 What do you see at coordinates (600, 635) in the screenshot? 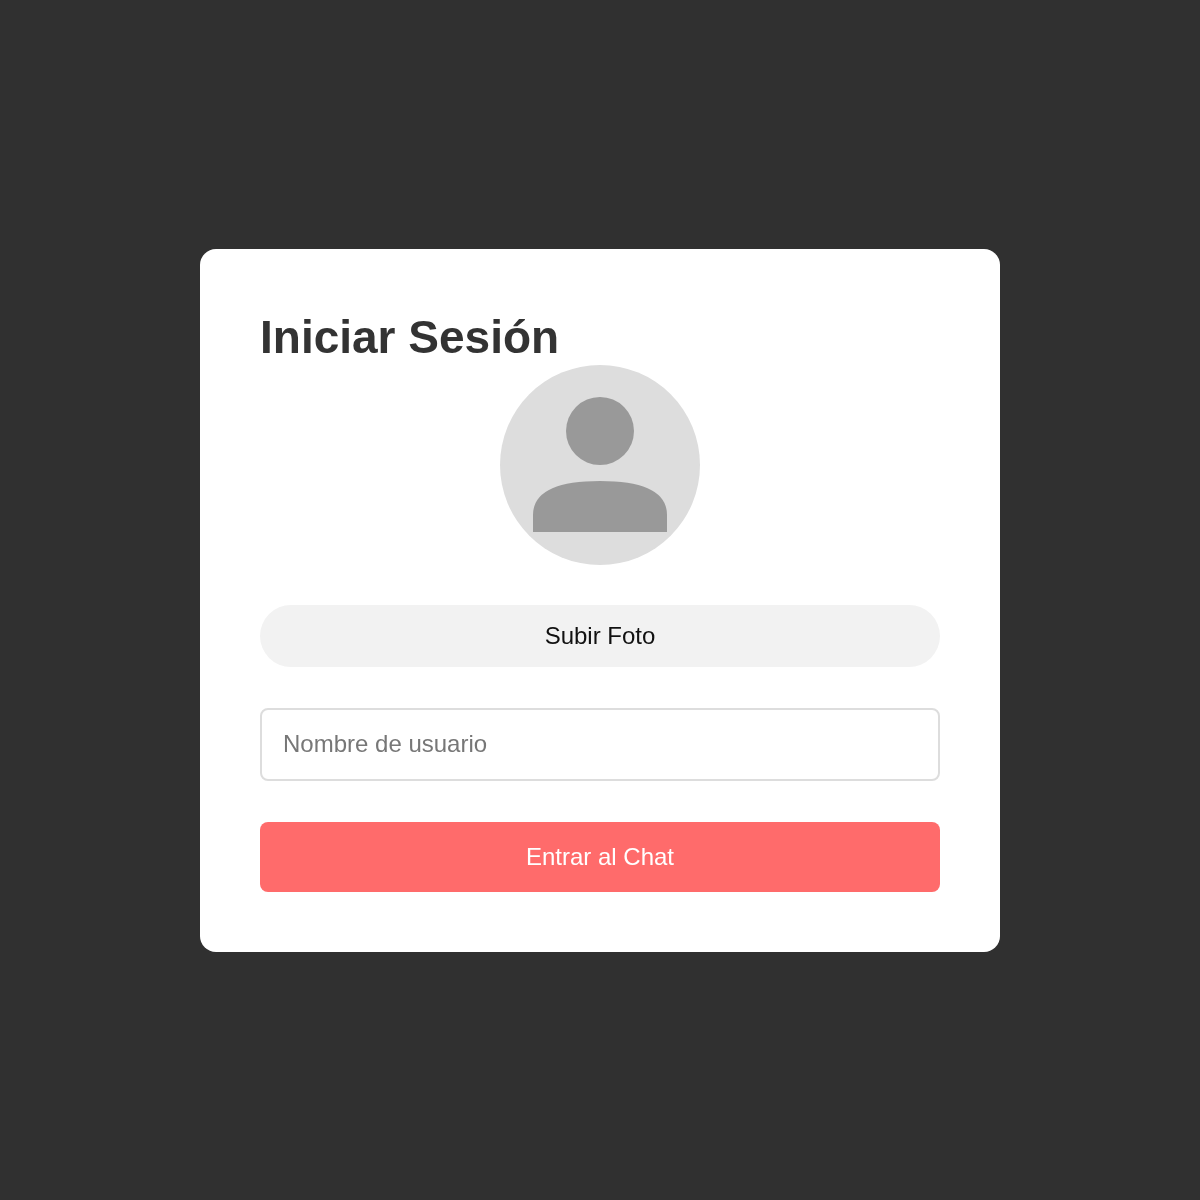
I see `upload-photo-button: Subir Foto` at bounding box center [600, 635].